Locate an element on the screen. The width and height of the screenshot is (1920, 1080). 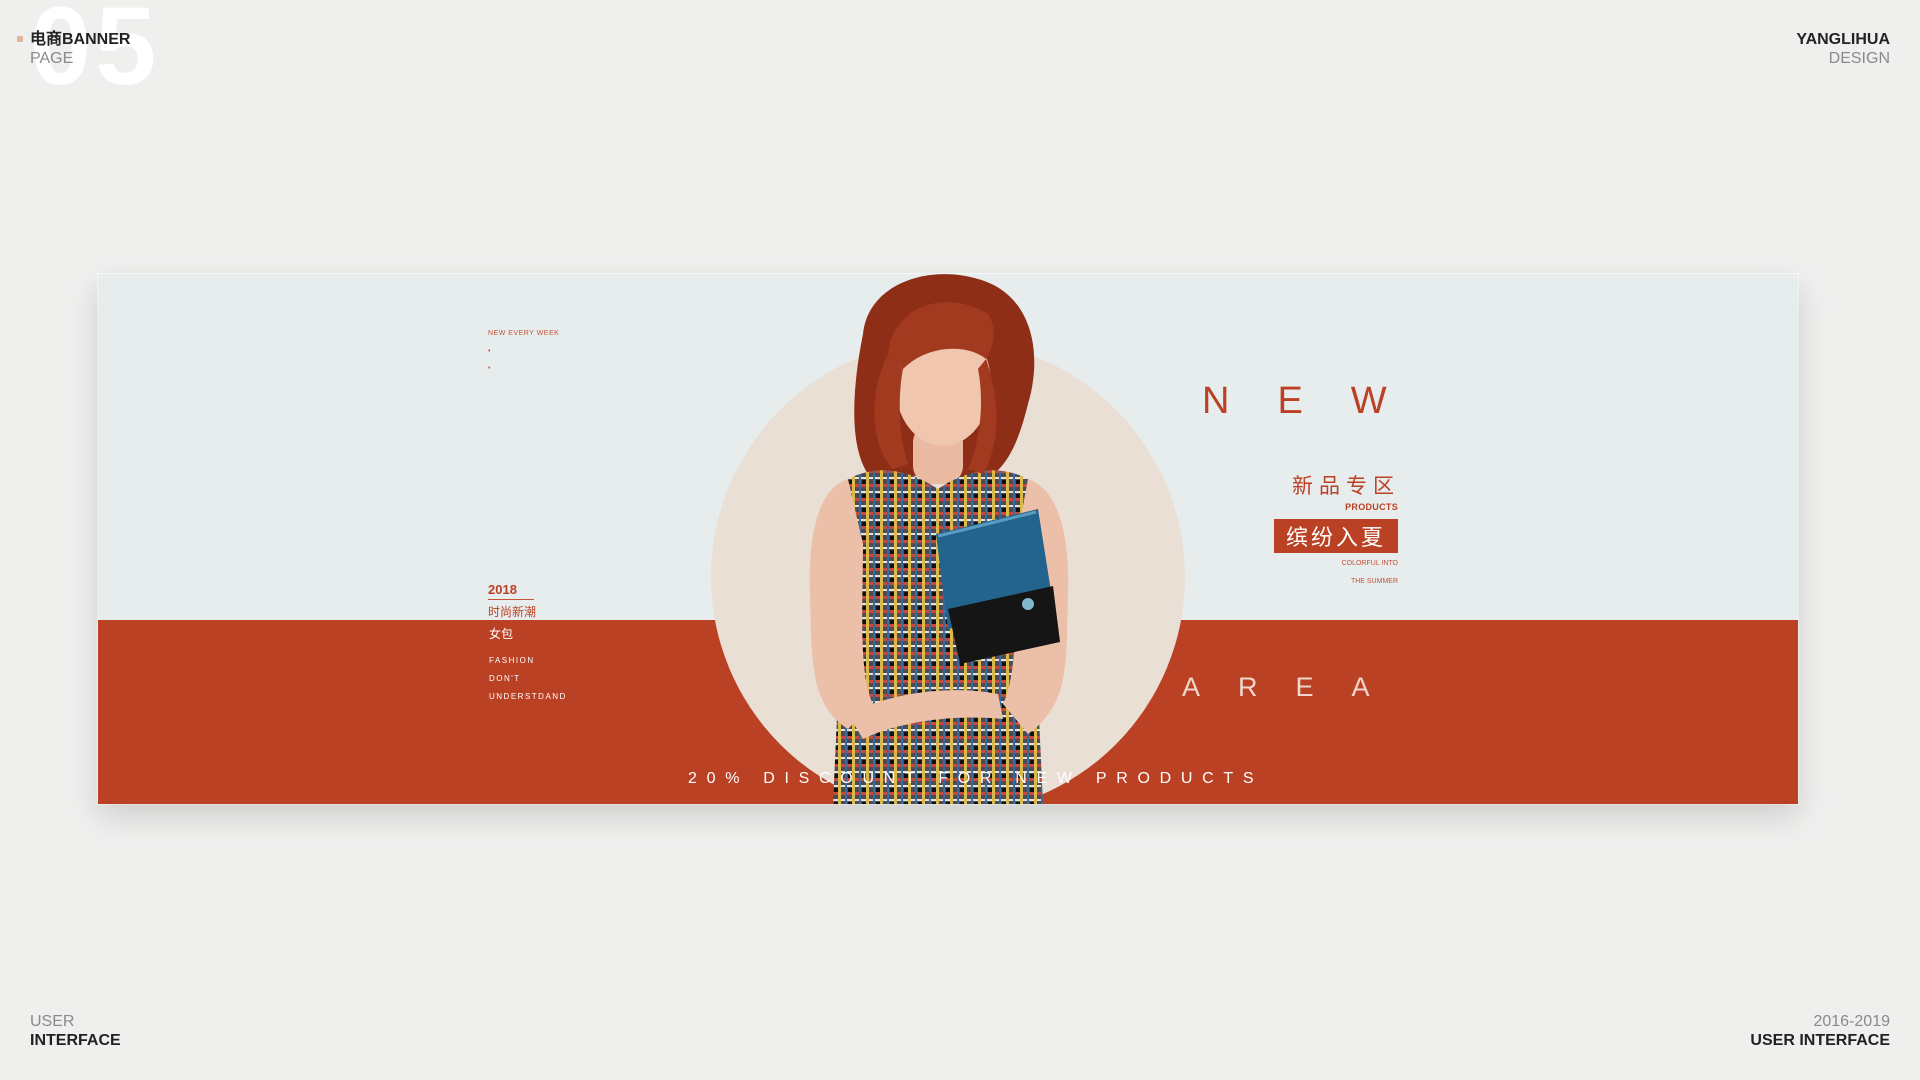
year-label: 2018 is located at coordinates (502, 589).